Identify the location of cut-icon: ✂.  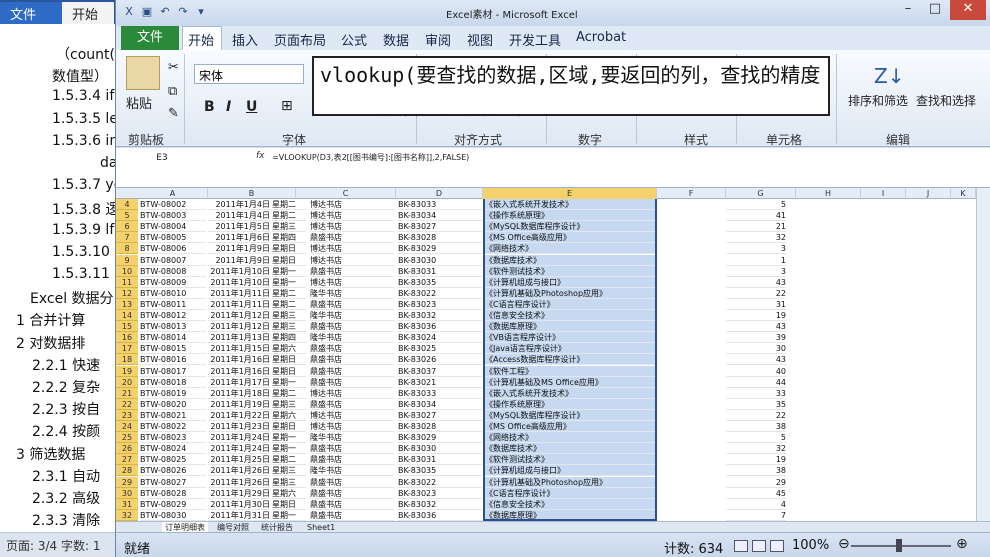
(173, 67).